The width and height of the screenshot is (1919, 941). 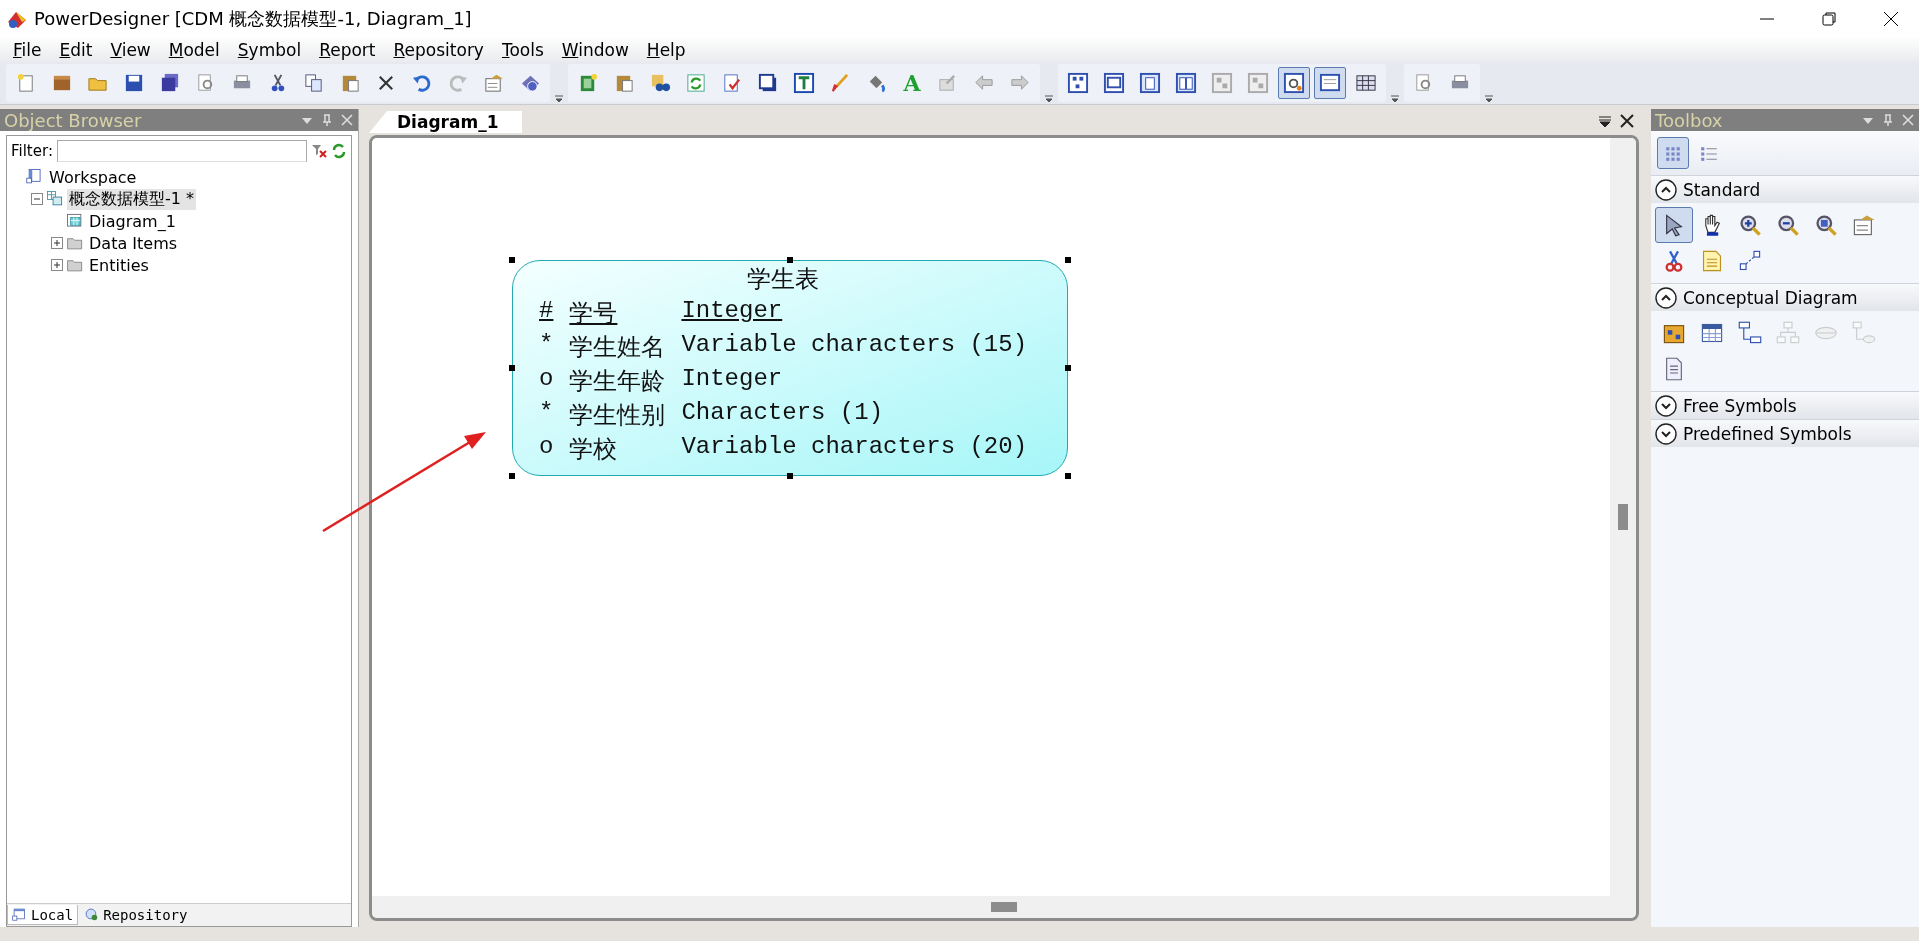 What do you see at coordinates (617, 348) in the screenshot?
I see `attribute-name: 学生姓名` at bounding box center [617, 348].